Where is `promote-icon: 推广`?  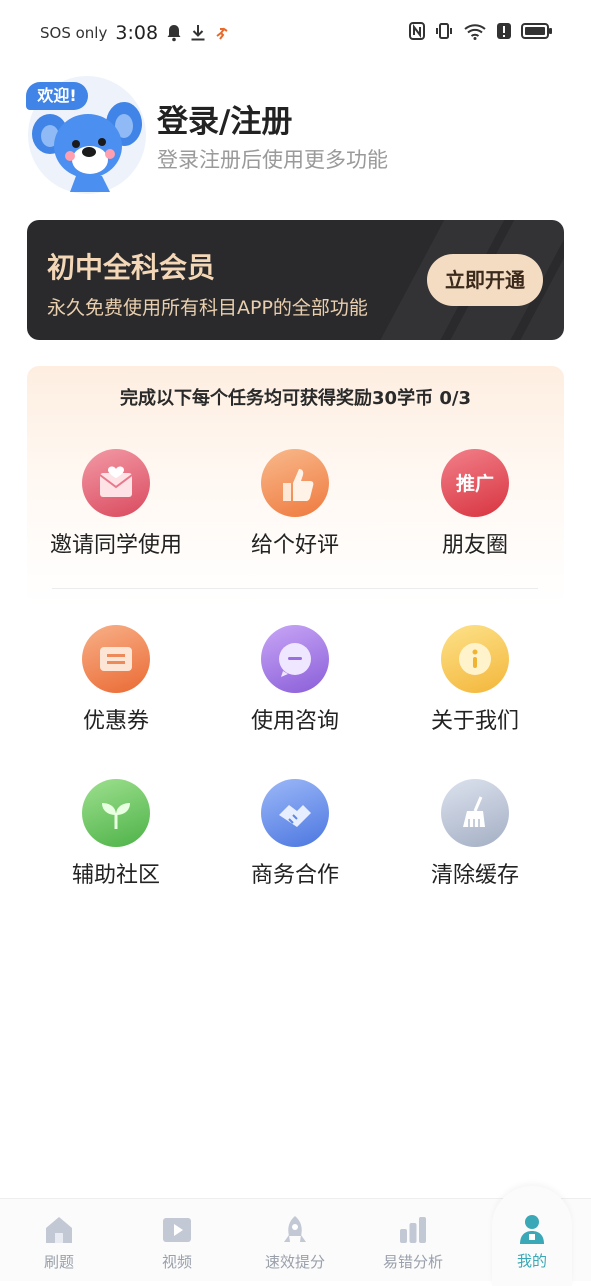
promote-icon: 推广 is located at coordinates (475, 483).